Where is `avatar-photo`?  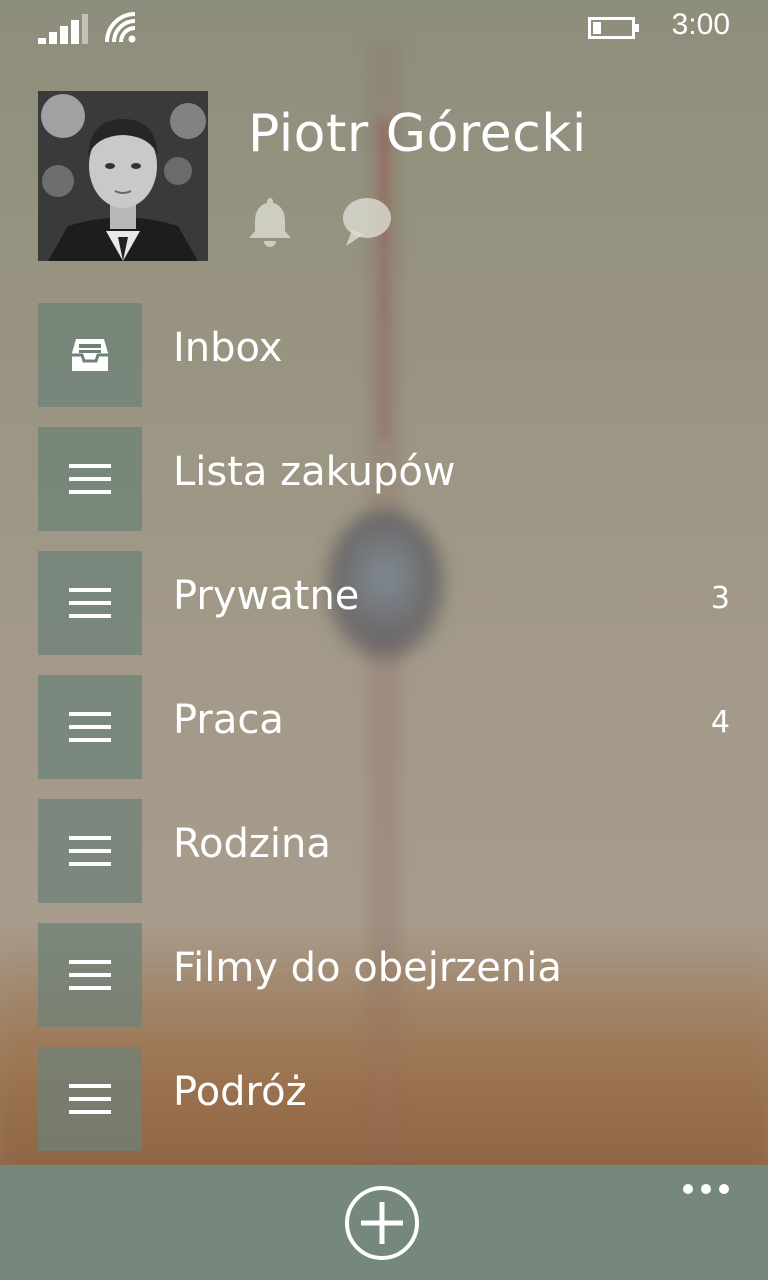 avatar-photo is located at coordinates (123, 176).